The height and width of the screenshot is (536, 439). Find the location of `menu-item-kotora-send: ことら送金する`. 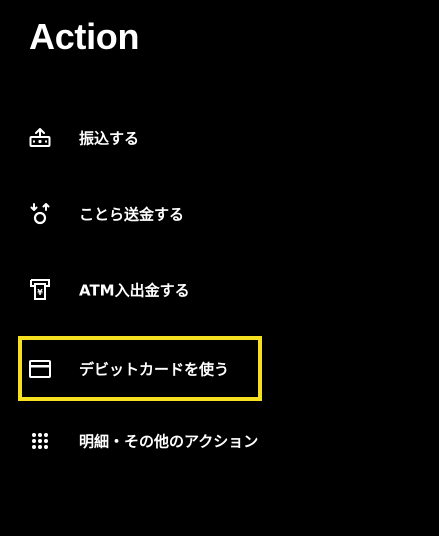

menu-item-kotora-send: ことら送金する is located at coordinates (138, 214).